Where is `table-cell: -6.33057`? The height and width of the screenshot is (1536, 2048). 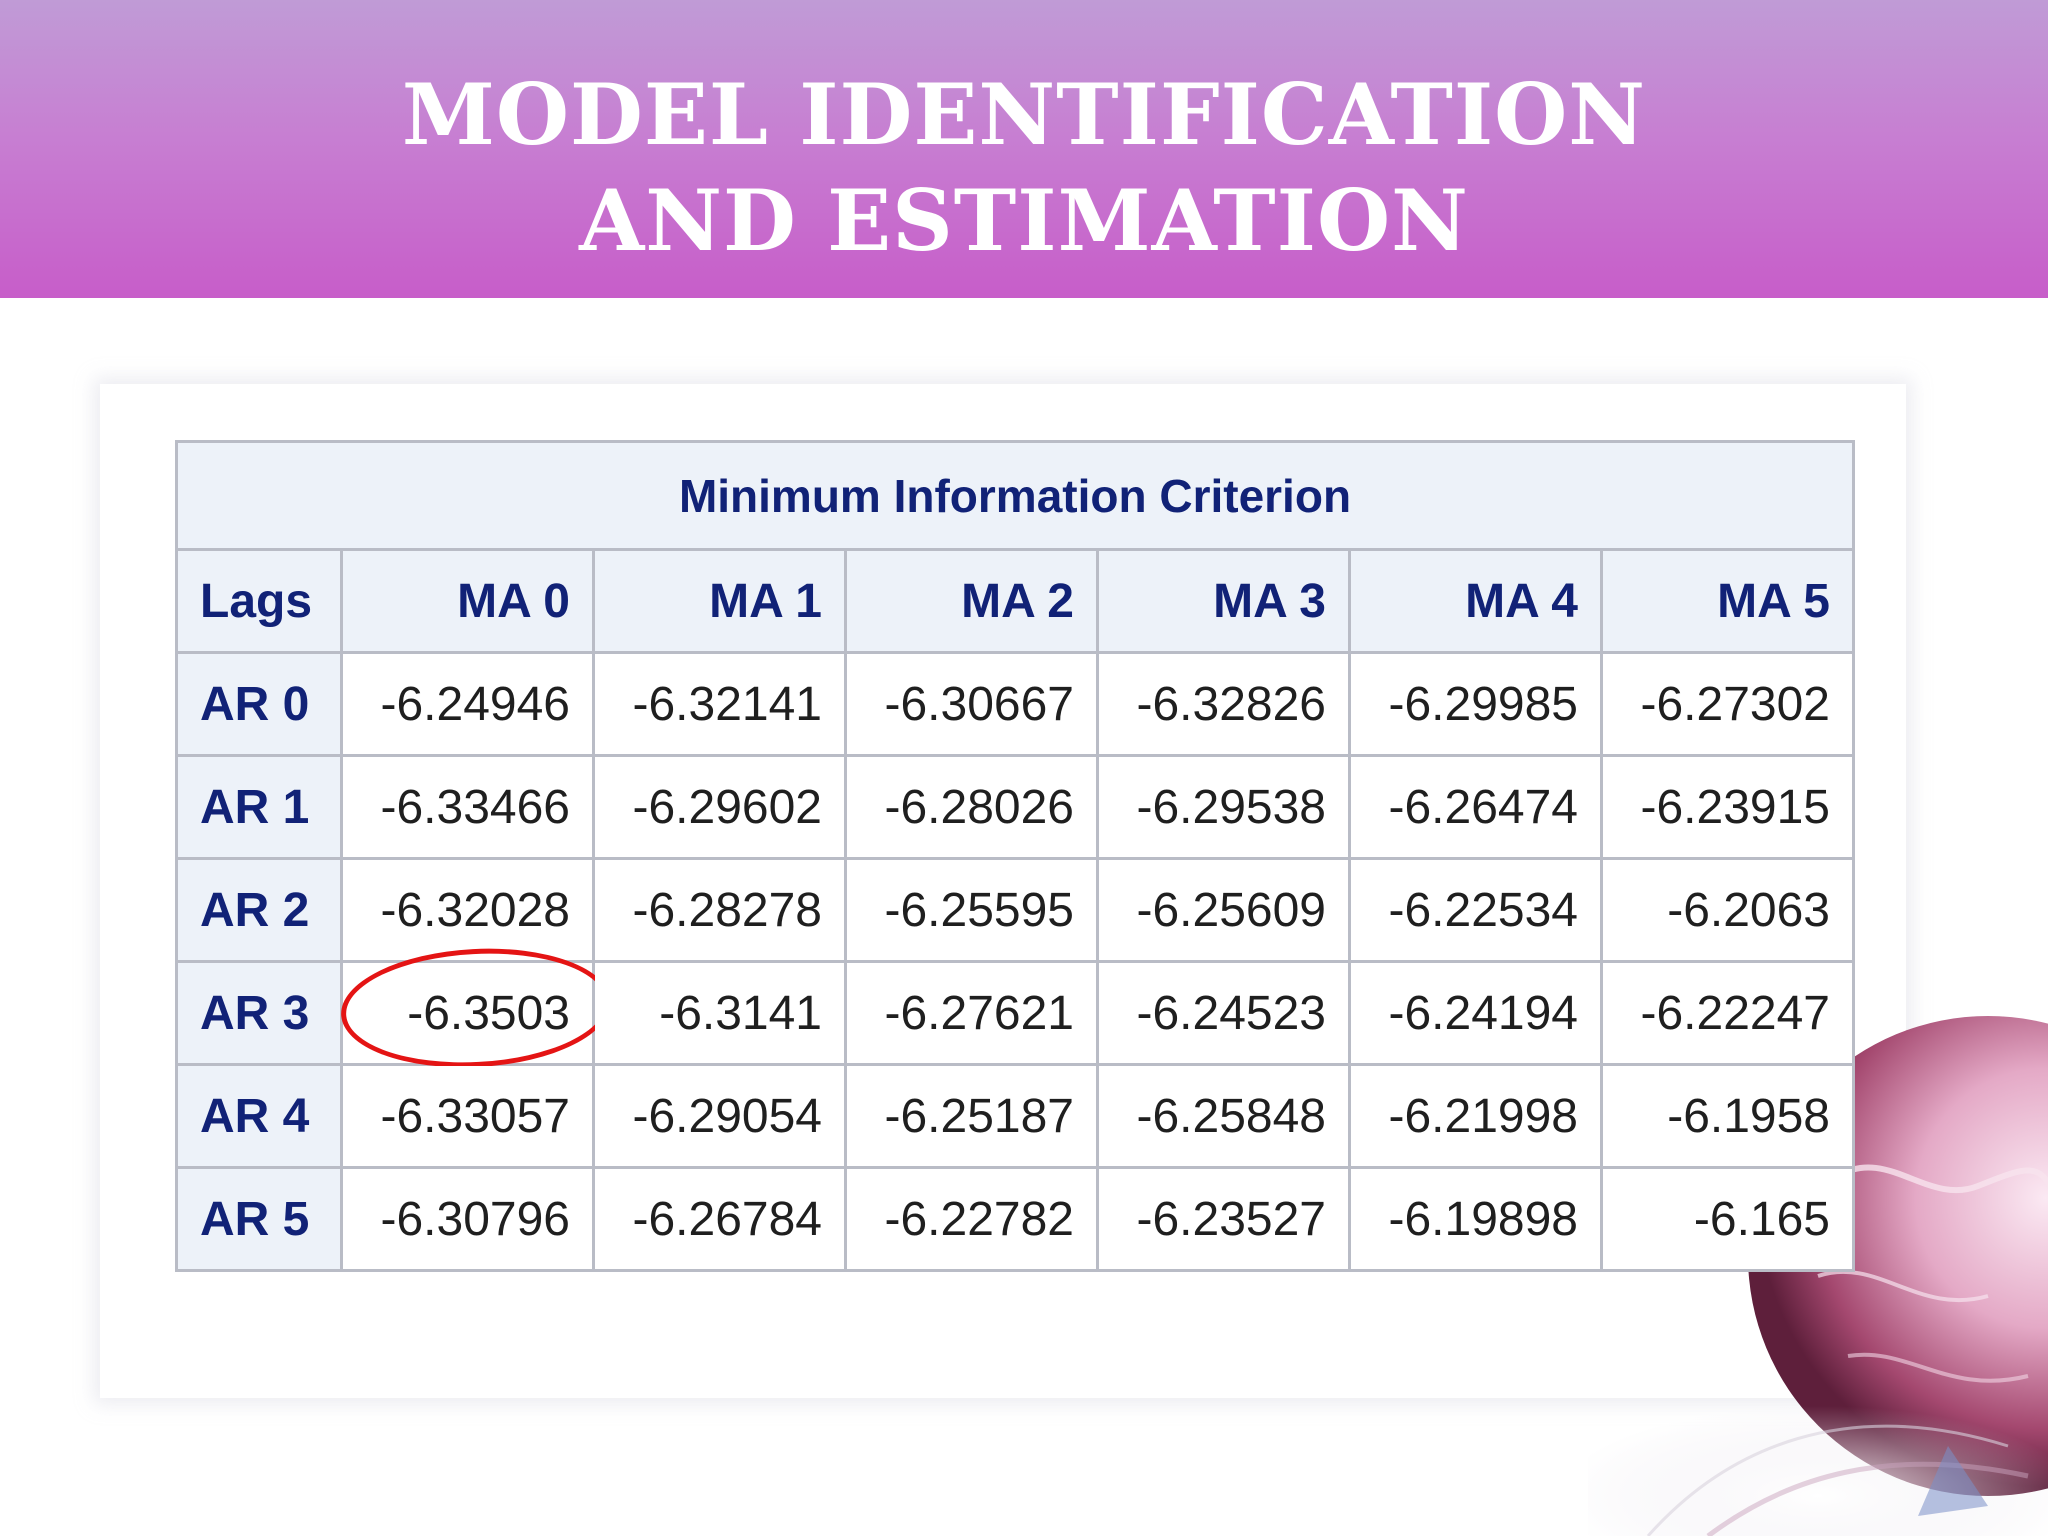 table-cell: -6.33057 is located at coordinates (467, 1116).